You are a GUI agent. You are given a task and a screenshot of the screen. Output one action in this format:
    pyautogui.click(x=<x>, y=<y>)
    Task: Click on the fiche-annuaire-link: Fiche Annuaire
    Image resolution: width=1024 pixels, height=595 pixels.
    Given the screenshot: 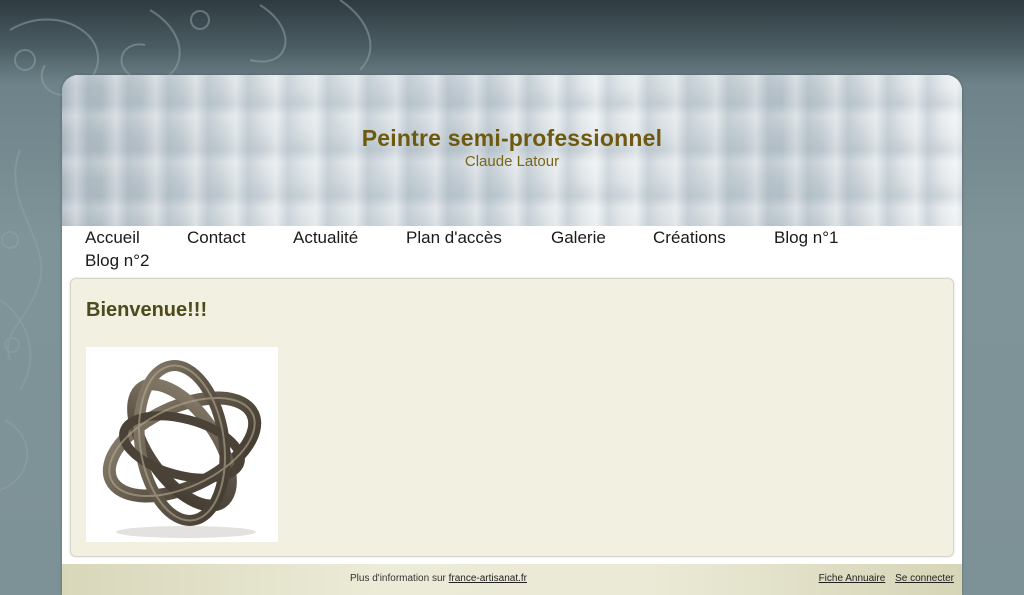 What is the action you would take?
    pyautogui.click(x=852, y=578)
    